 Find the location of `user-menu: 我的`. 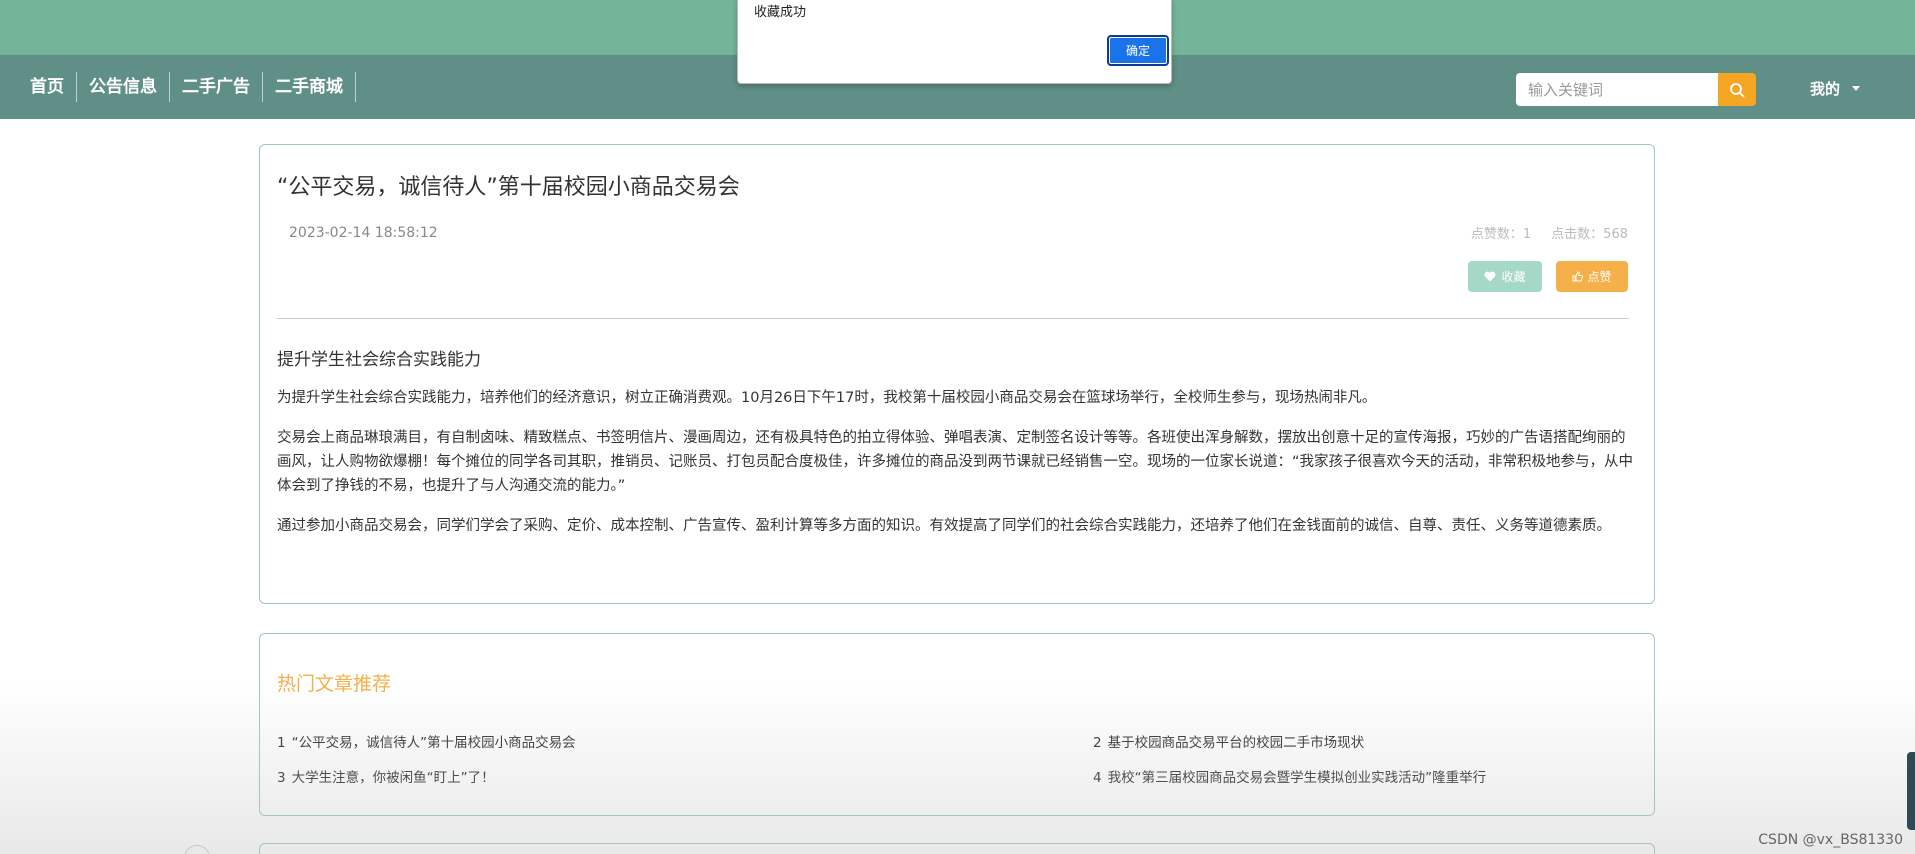

user-menu: 我的 is located at coordinates (1835, 88).